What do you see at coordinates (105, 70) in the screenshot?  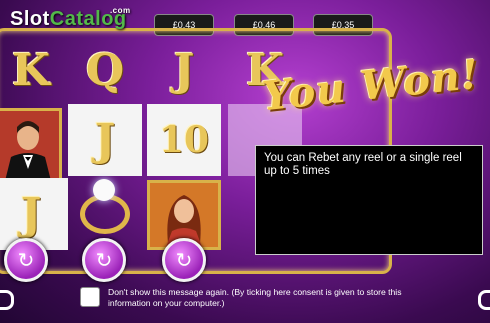 I see `symbol-q: Q` at bounding box center [105, 70].